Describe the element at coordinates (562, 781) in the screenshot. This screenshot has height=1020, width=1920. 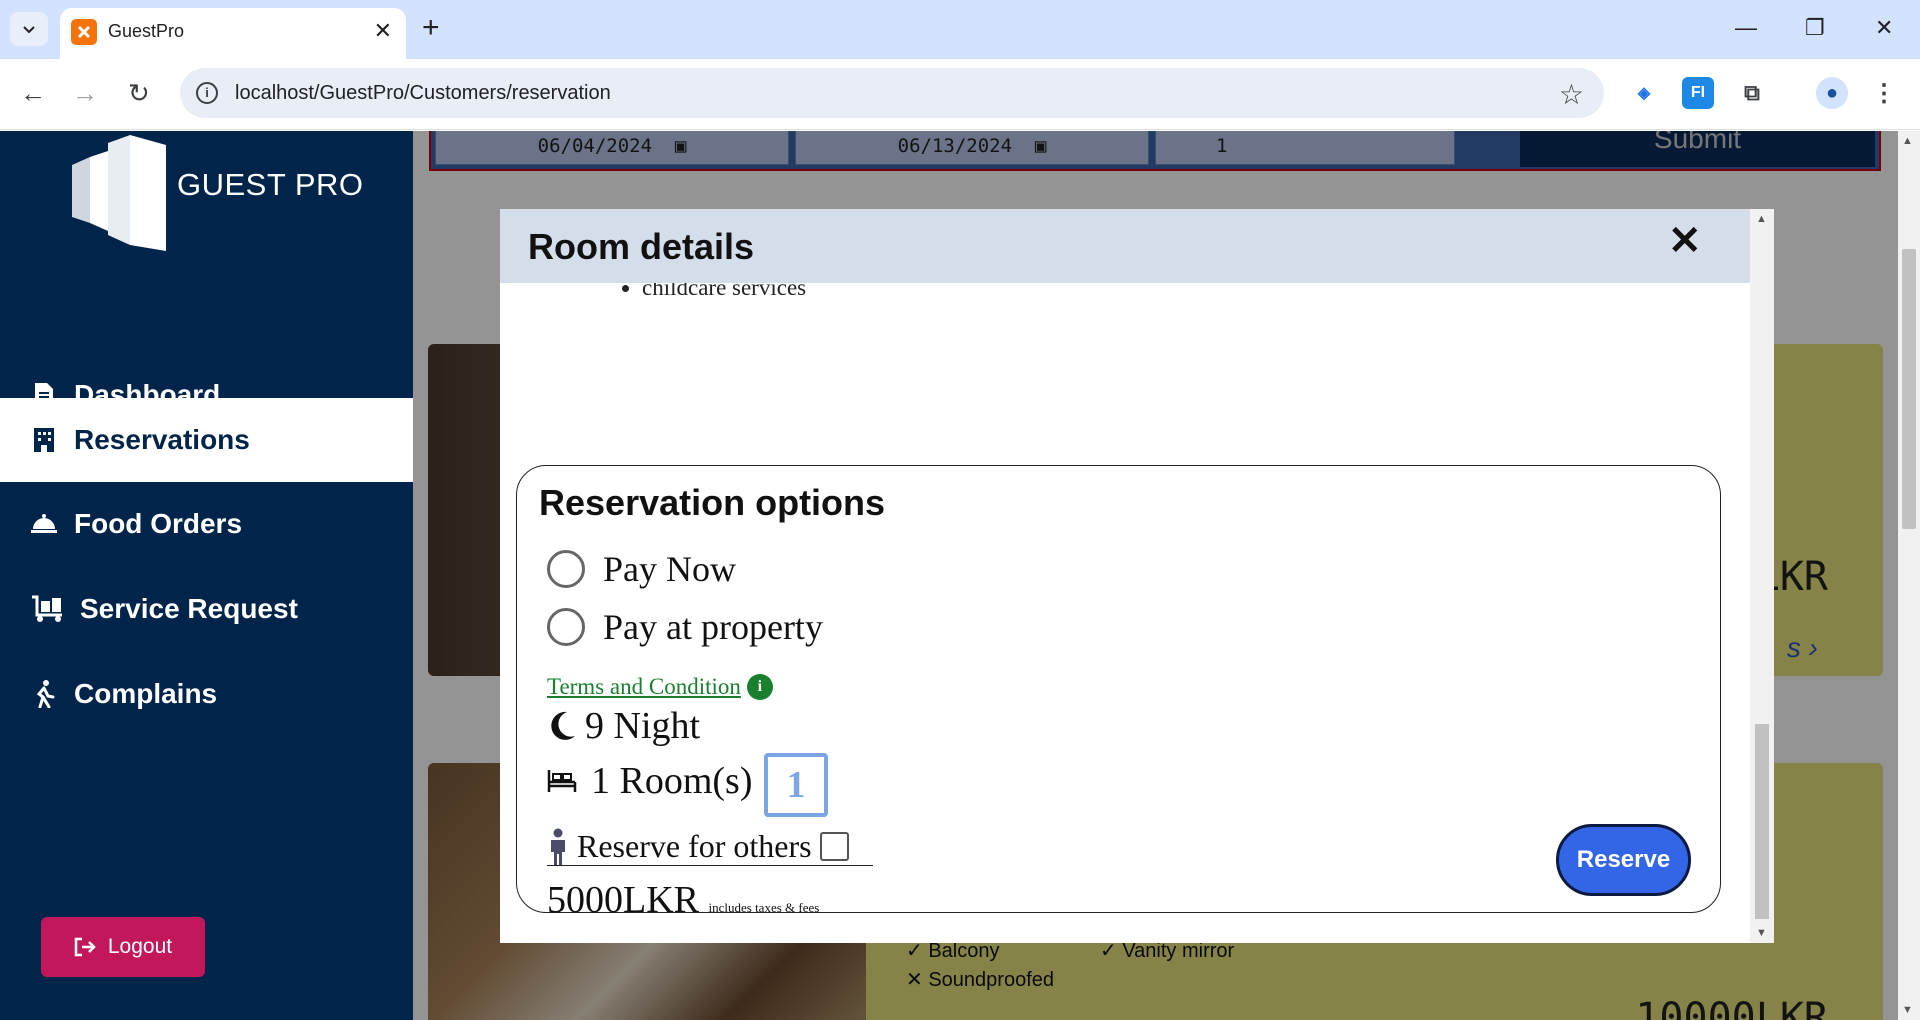
I see `bed-icon` at that location.